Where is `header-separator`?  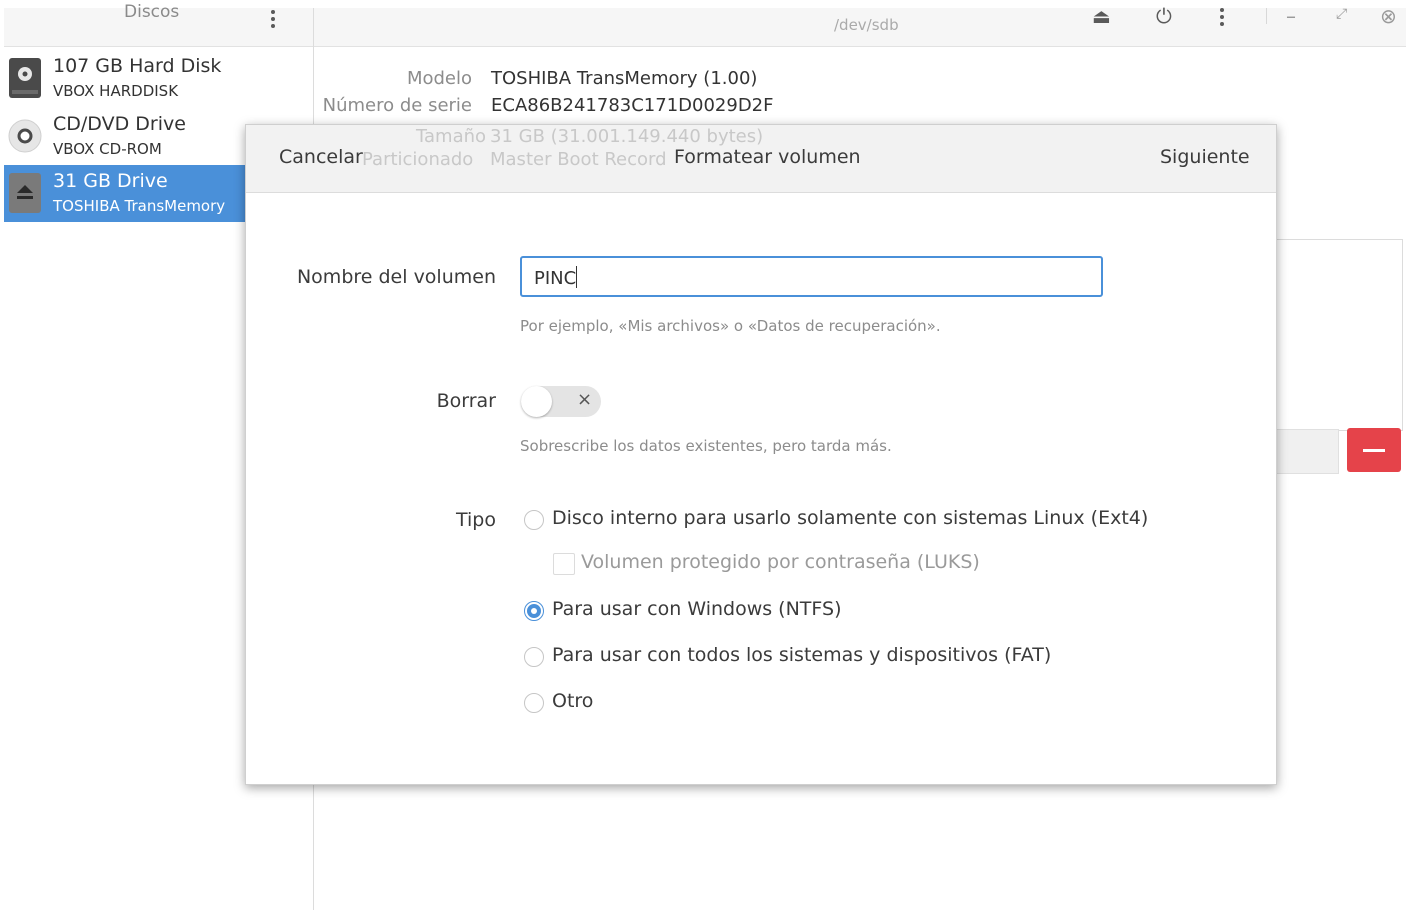 header-separator is located at coordinates (1266, 16).